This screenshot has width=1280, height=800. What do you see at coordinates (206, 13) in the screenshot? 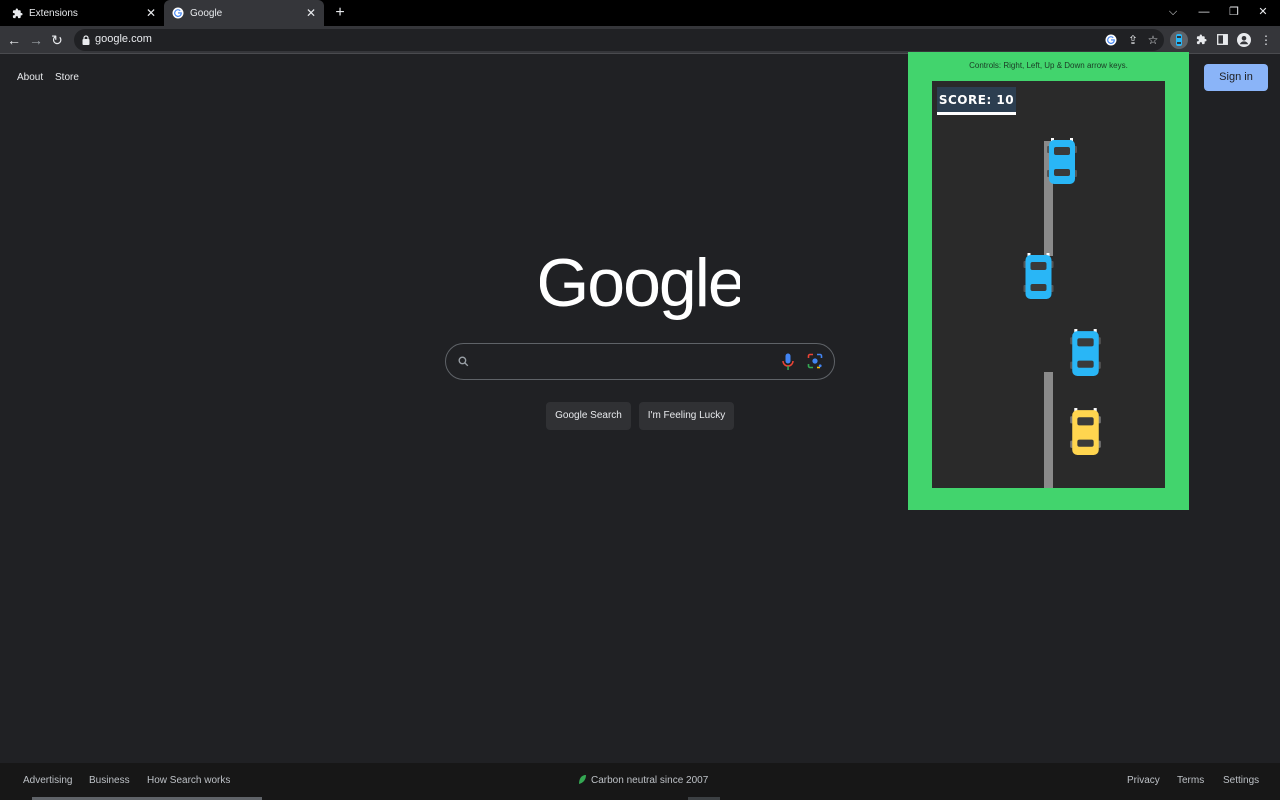
I see `tab-title: Google` at bounding box center [206, 13].